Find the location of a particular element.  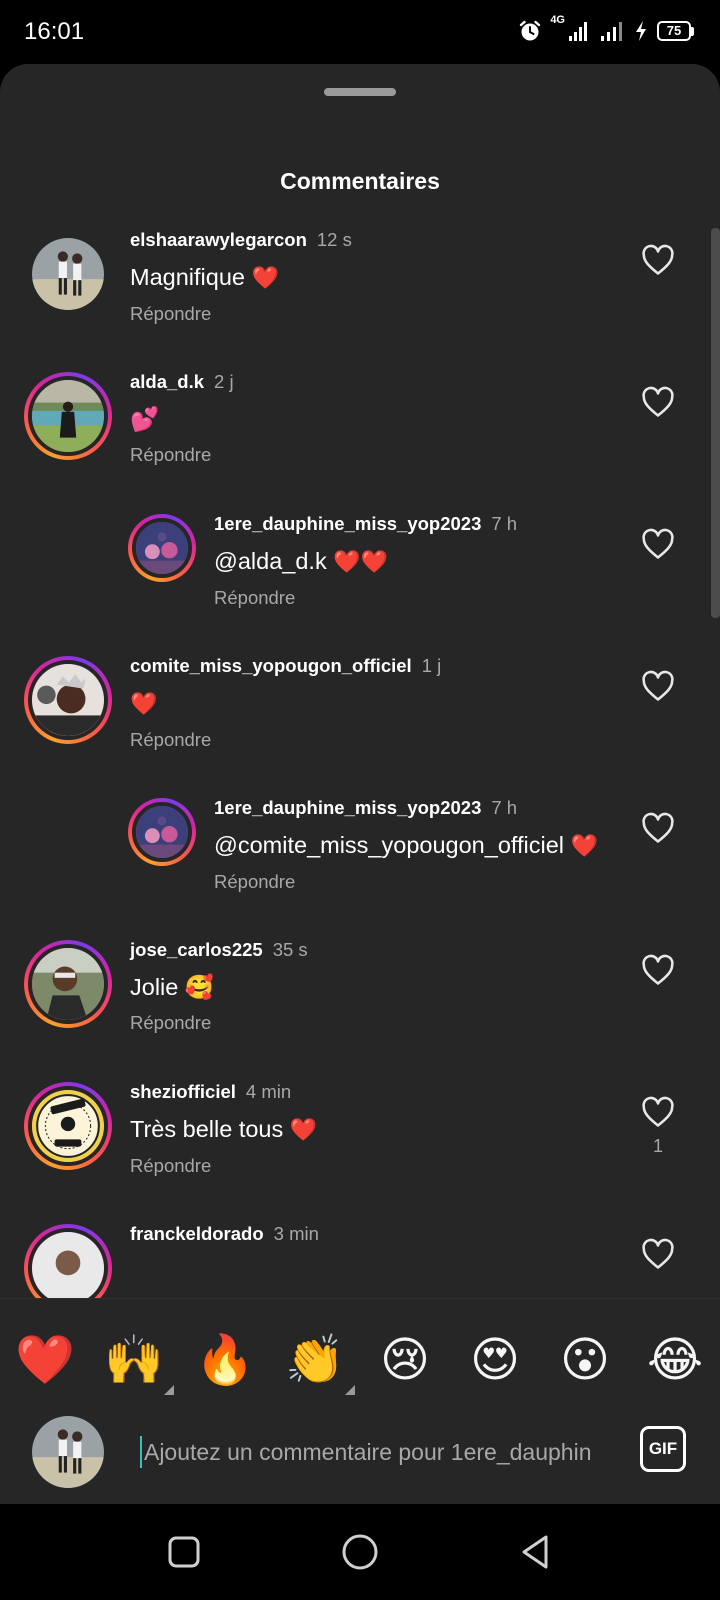

like-button: 1 is located at coordinates (658, 1126).